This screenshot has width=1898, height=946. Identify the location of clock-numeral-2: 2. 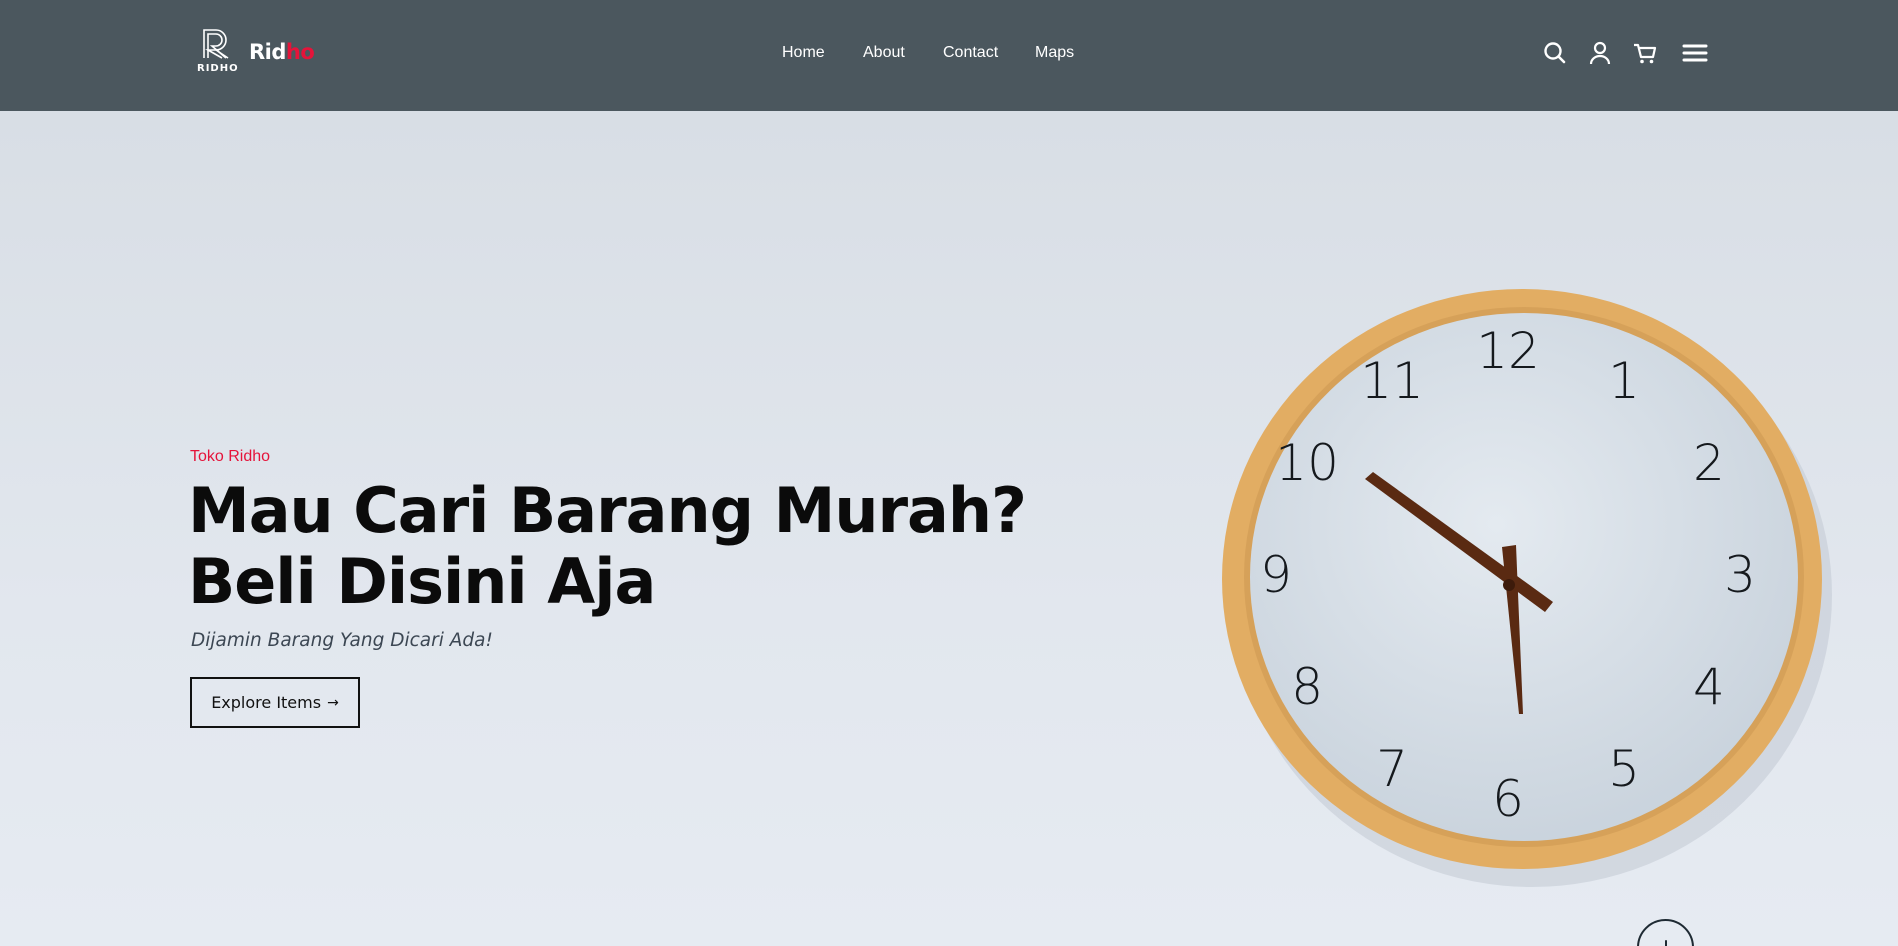
(1709, 463).